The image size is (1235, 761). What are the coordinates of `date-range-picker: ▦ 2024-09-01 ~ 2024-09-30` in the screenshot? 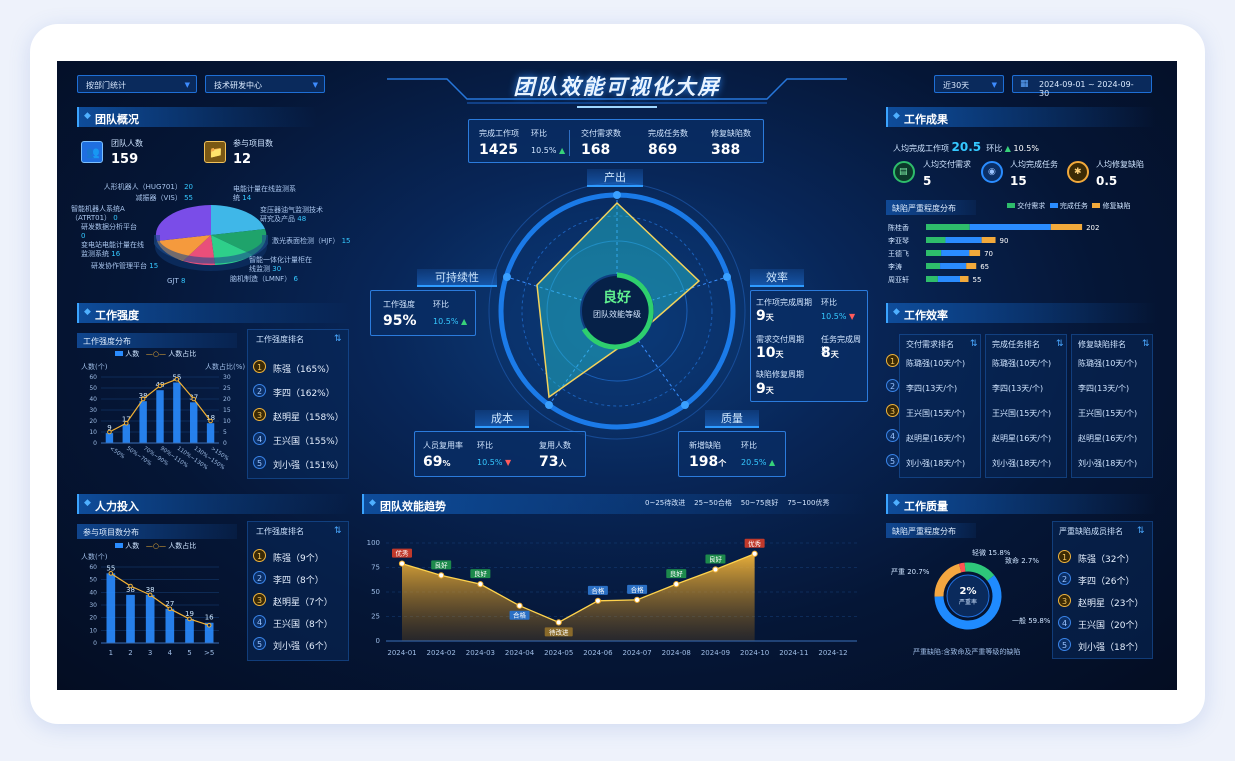 It's located at (1082, 86).